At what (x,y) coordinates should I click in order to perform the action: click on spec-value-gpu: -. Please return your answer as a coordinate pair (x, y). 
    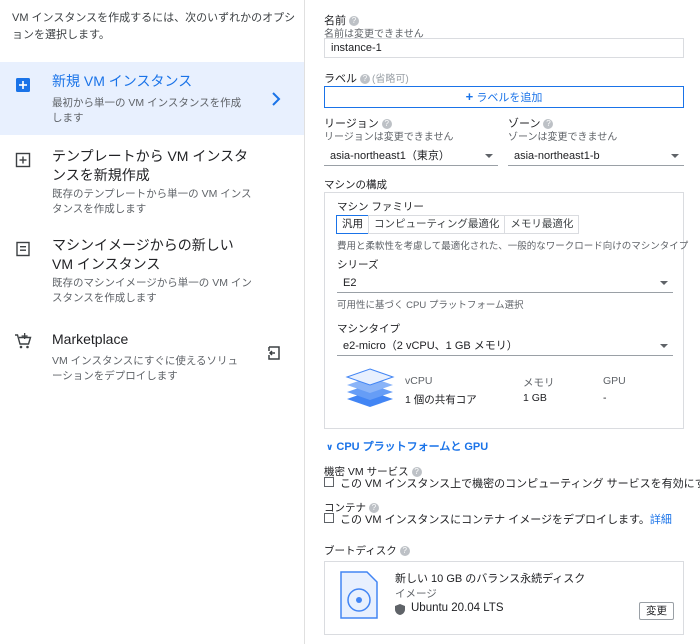
    Looking at the image, I should click on (605, 398).